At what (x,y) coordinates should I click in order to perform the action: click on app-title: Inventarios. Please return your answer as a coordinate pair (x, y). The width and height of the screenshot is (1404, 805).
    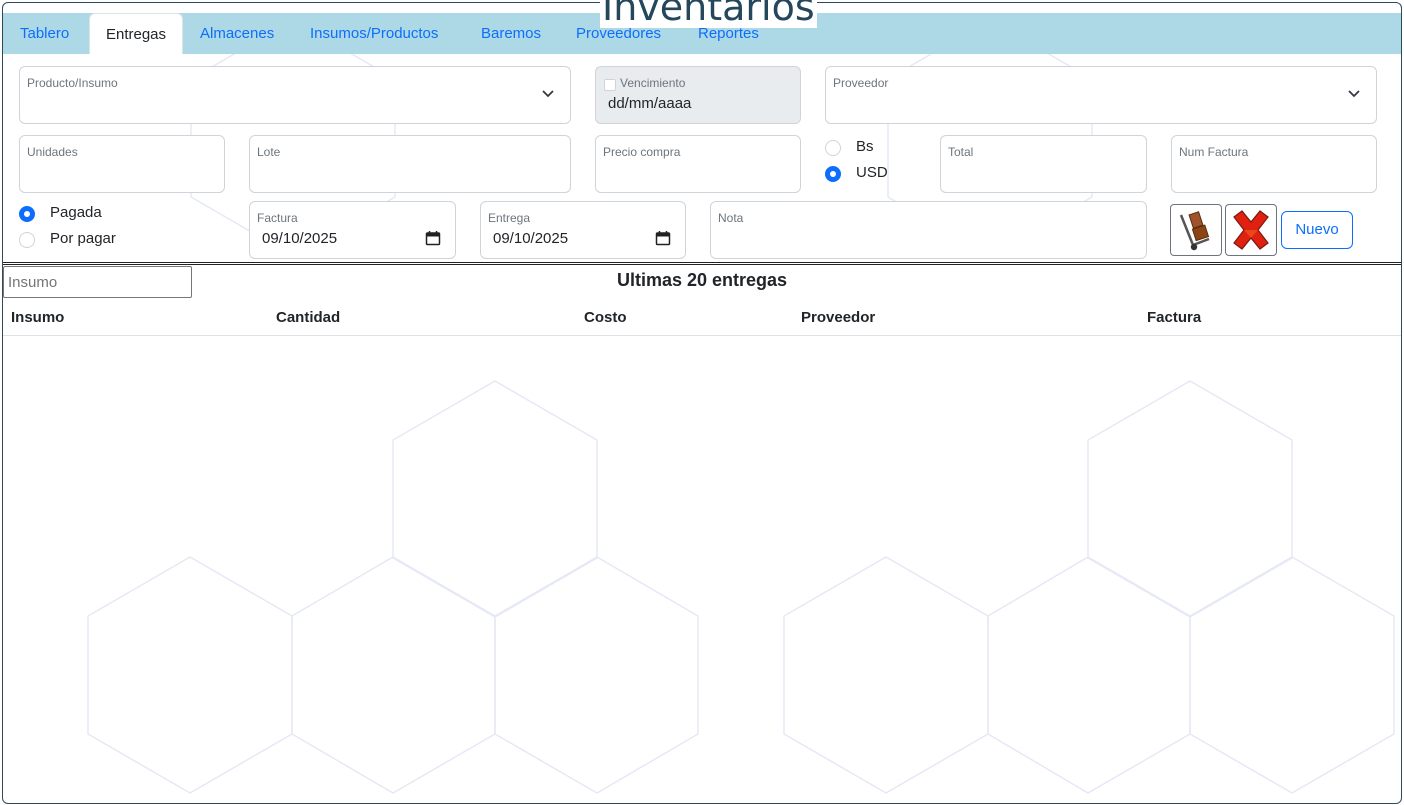
    Looking at the image, I should click on (708, 14).